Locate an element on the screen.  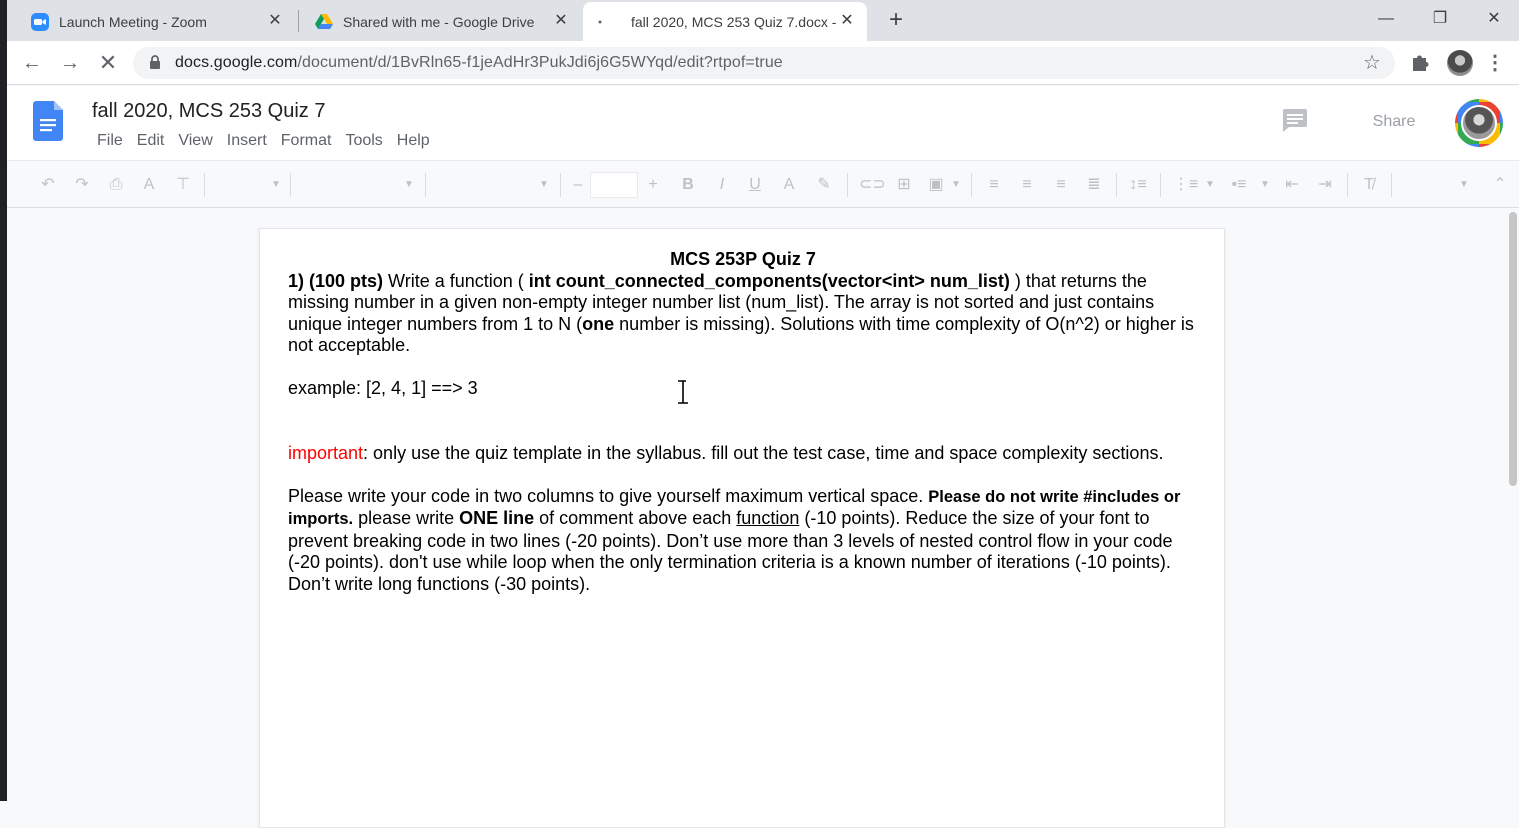
menu-edit: Edit is located at coordinates (151, 141).